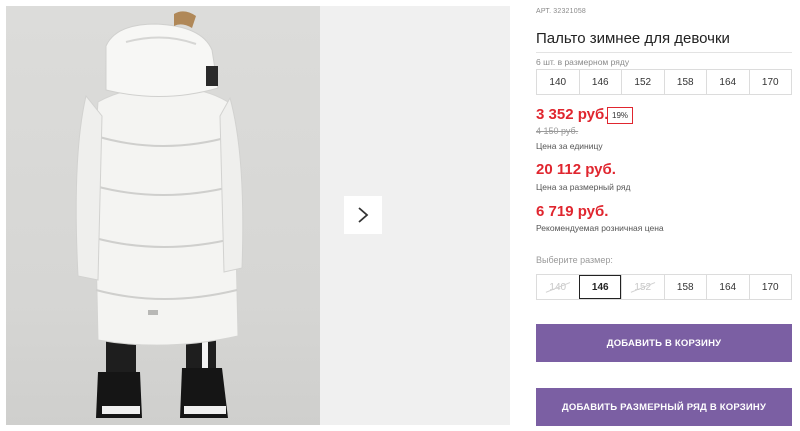  What do you see at coordinates (664, 407) in the screenshot?
I see `add-size-row-to-cart-button: ДОБАВИТЬ РАЗМЕРНЫЙ РЯД В КОРЗИНУ` at bounding box center [664, 407].